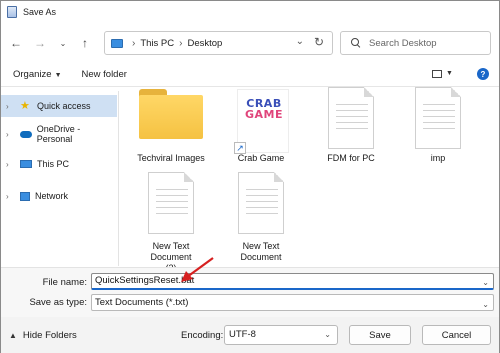  I want to click on list-item: Techviral Images, so click(171, 127).